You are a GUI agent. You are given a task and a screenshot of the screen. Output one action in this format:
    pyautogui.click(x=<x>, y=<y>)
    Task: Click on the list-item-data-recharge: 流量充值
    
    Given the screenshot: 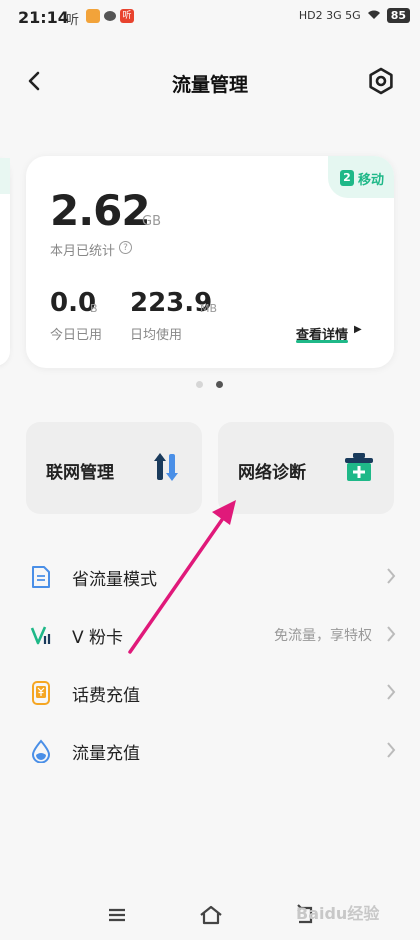 What is the action you would take?
    pyautogui.click(x=210, y=751)
    